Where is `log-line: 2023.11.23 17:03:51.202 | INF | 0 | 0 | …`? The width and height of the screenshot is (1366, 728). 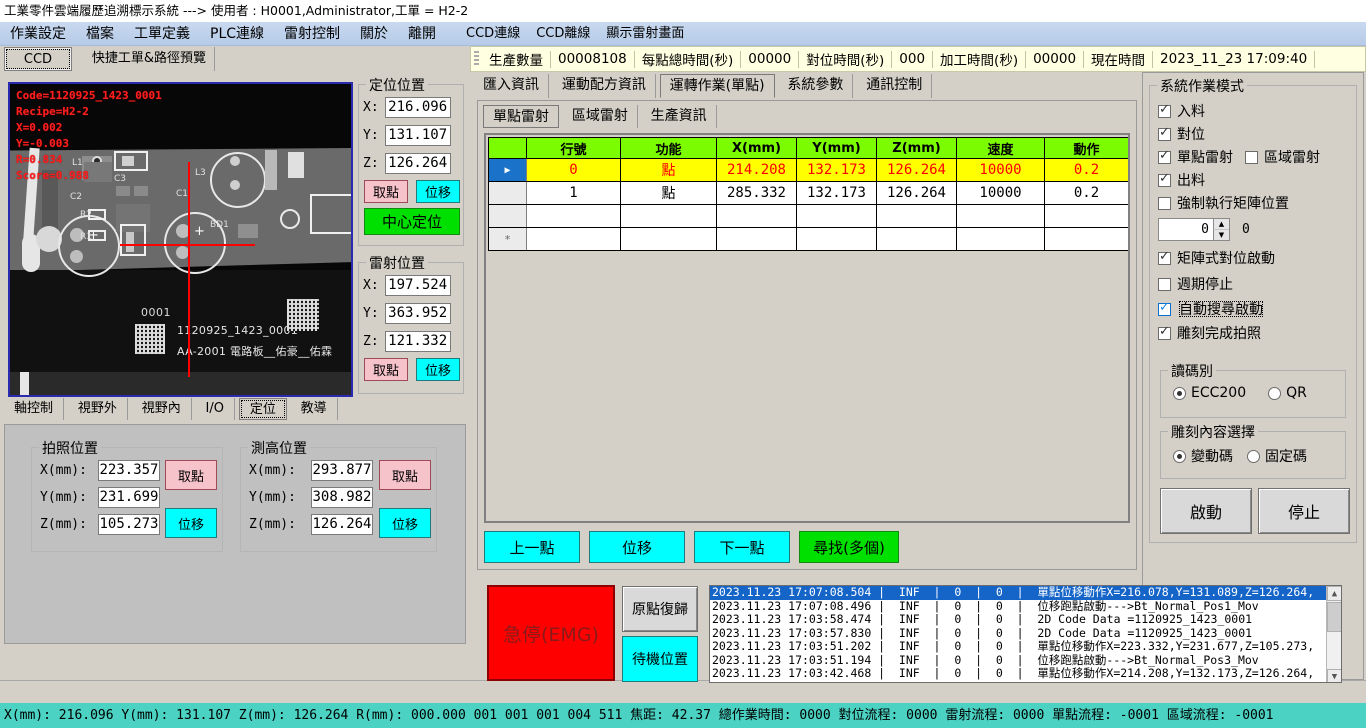 log-line: 2023.11.23 17:03:51.202 | INF | 0 | 0 | … is located at coordinates (1025, 646).